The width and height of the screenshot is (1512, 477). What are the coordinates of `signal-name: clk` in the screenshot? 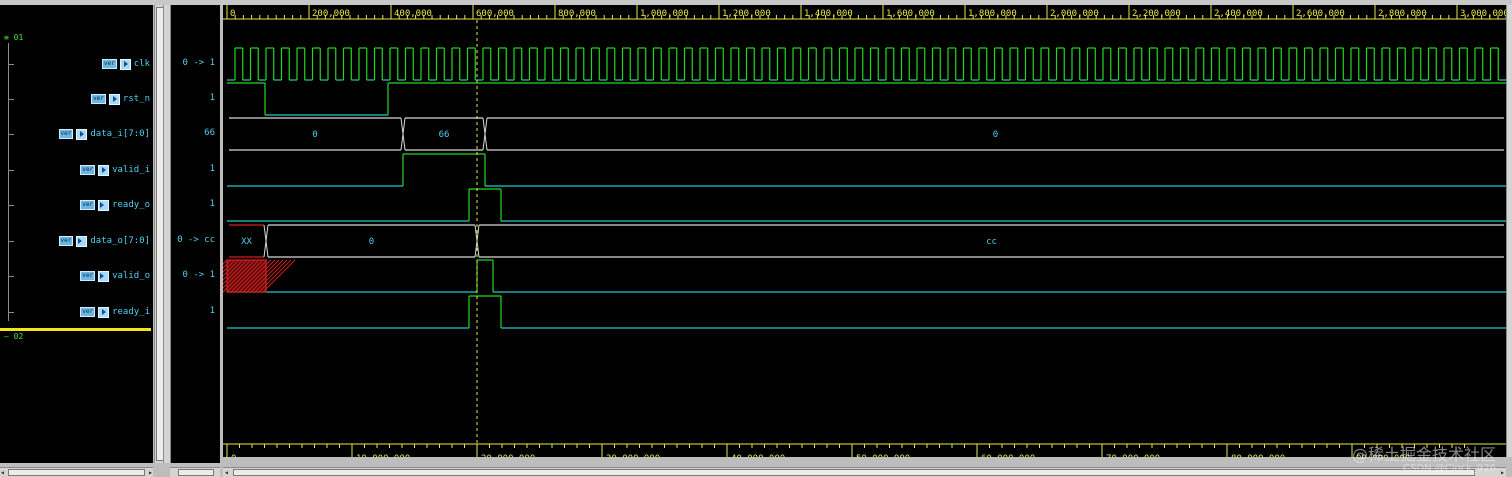 It's located at (141, 64).